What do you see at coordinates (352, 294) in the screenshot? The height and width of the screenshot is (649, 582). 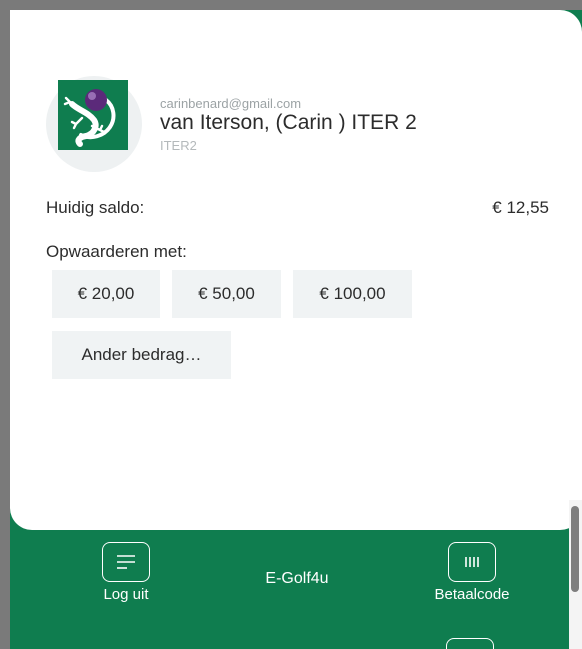 I see `topup-100-button: € 100,00` at bounding box center [352, 294].